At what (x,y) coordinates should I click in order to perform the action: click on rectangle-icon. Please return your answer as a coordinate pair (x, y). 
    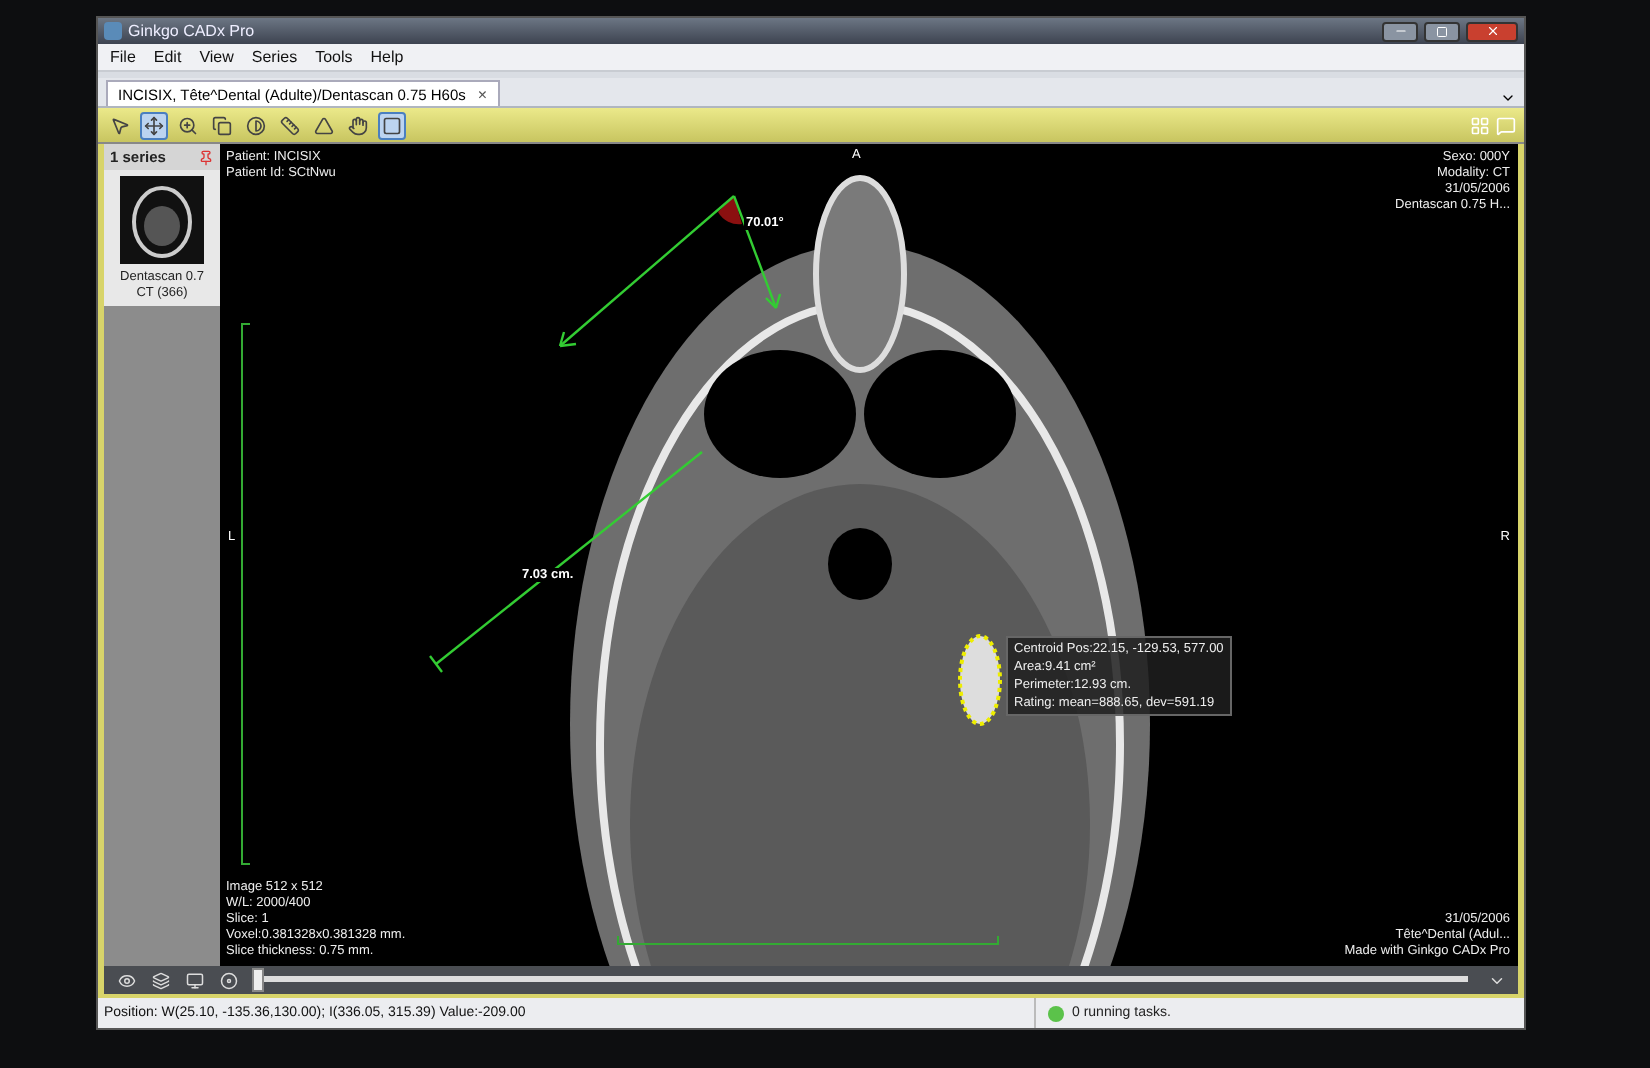
    Looking at the image, I should click on (392, 125).